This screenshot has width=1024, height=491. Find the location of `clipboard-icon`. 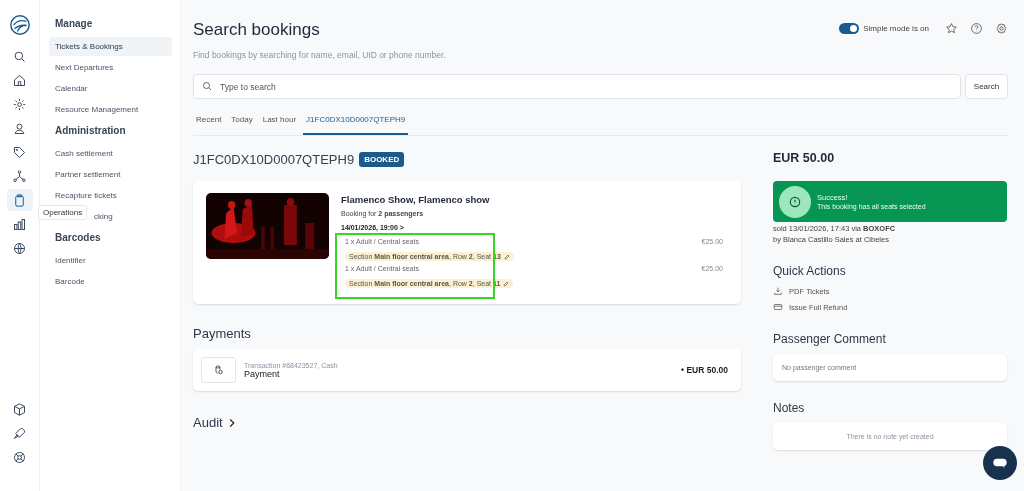

clipboard-icon is located at coordinates (19, 200).